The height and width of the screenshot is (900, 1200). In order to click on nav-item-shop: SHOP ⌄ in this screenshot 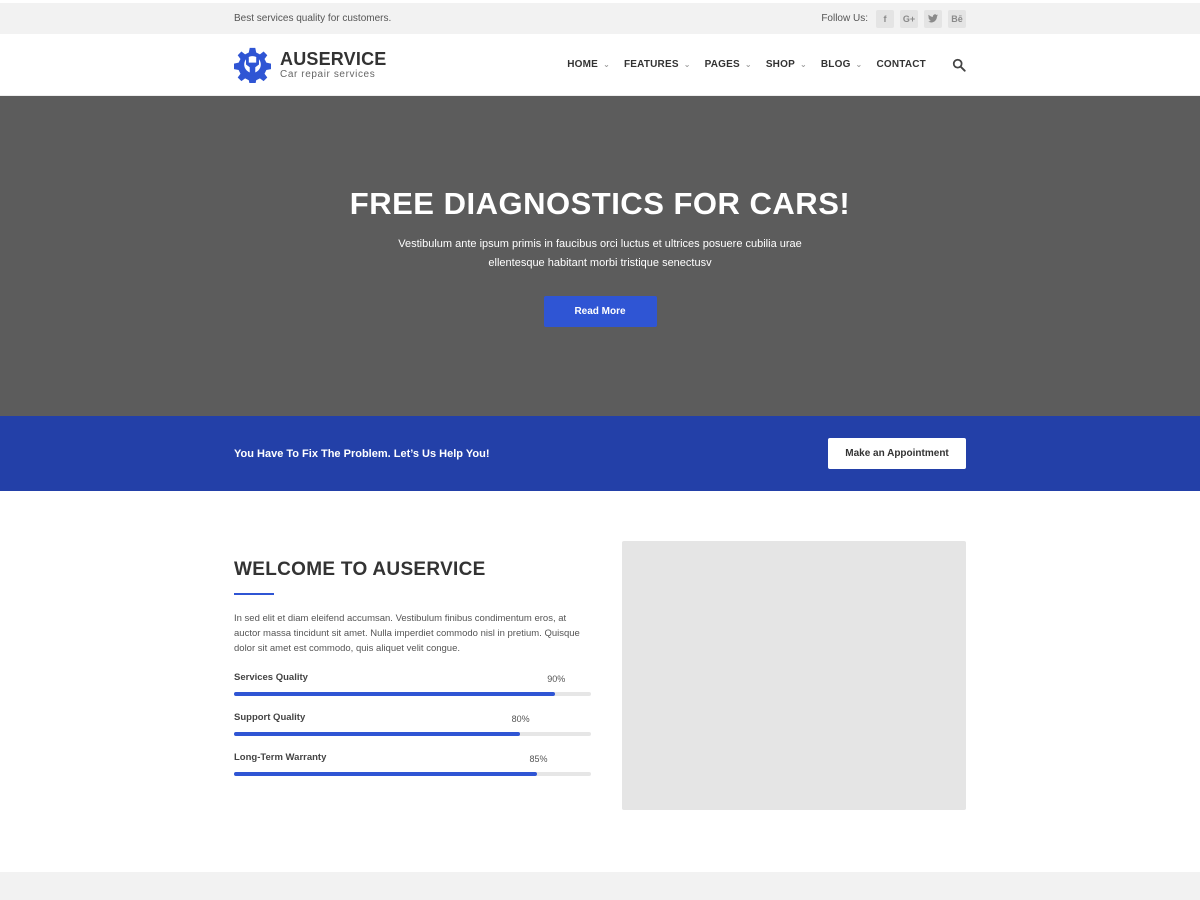, I will do `click(786, 64)`.